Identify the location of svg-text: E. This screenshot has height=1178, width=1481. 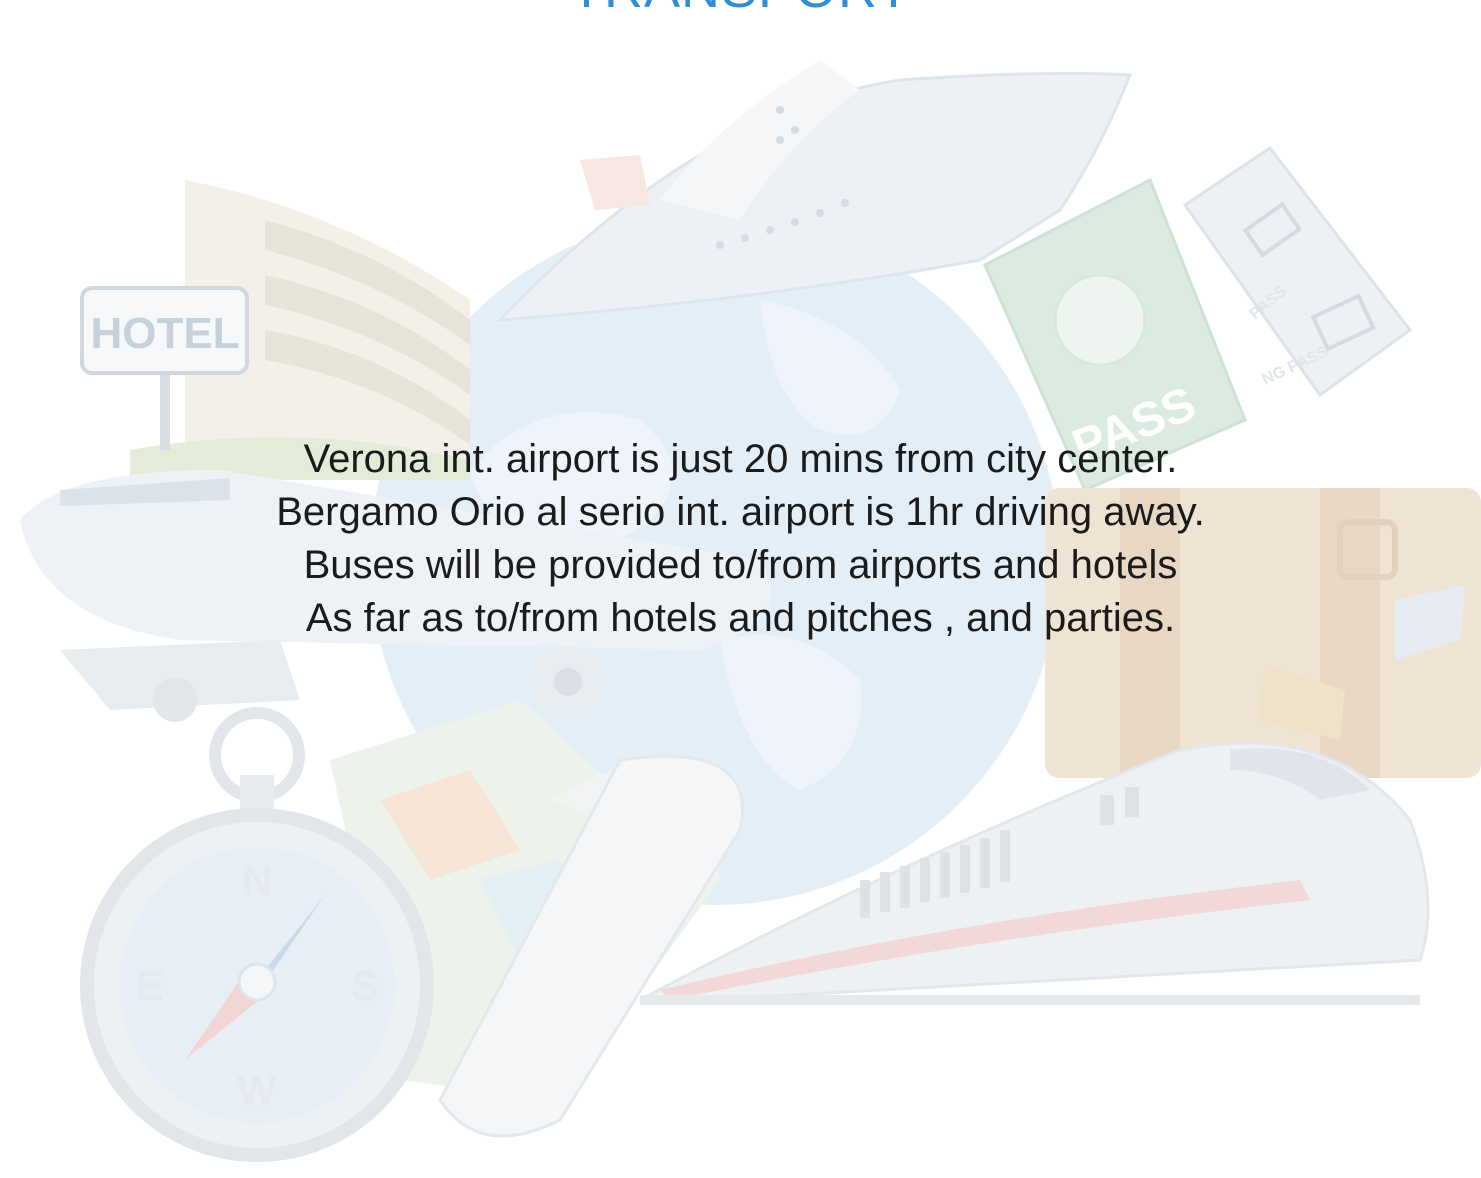
(150, 985).